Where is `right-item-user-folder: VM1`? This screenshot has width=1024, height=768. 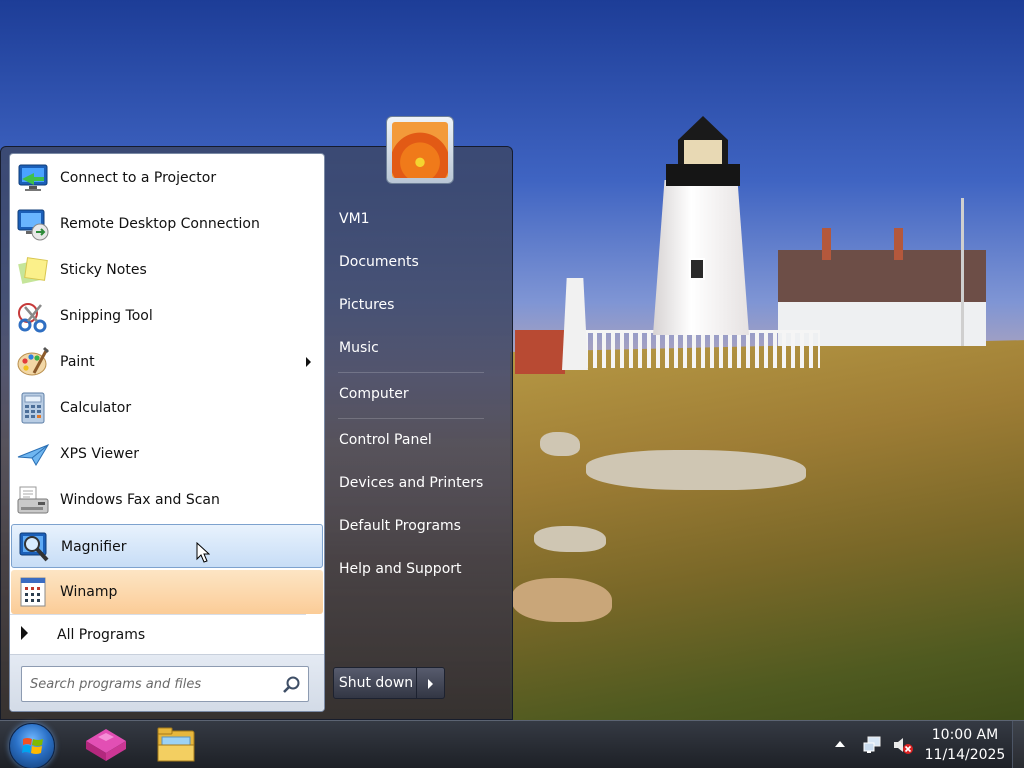
right-item-user-folder: VM1 is located at coordinates (415, 219).